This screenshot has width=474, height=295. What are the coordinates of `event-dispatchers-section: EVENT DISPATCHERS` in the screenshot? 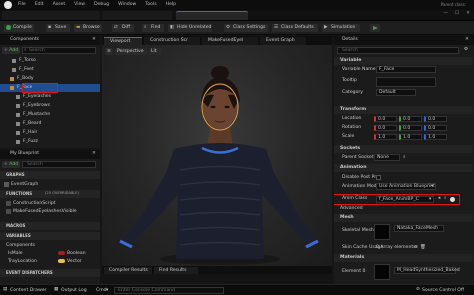 It's located at (50, 273).